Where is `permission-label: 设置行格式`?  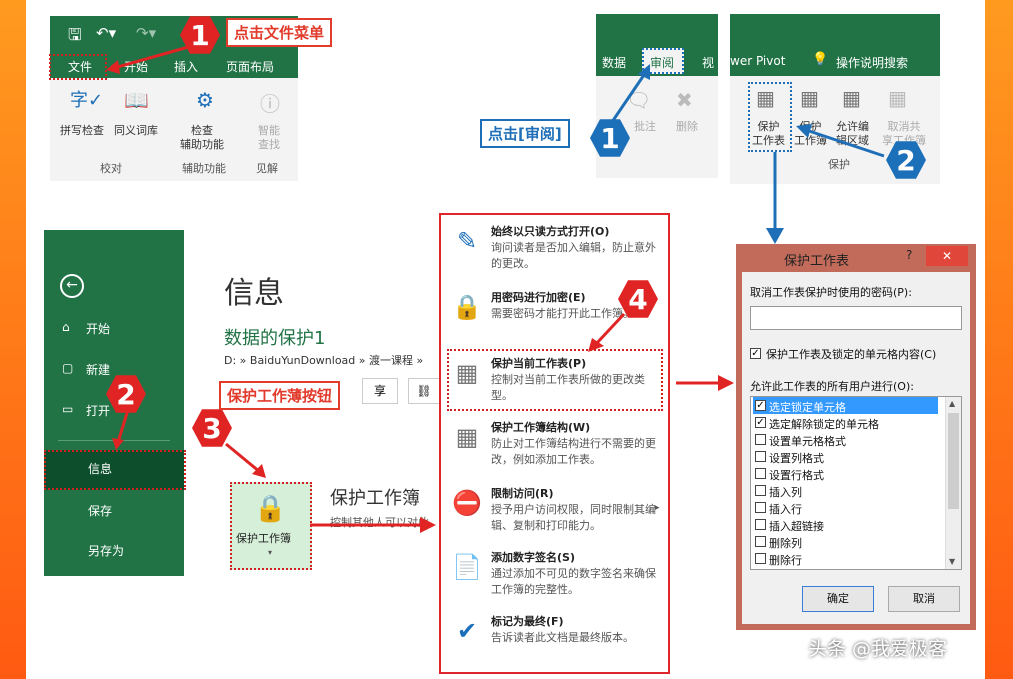
permission-label: 设置行格式 is located at coordinates (796, 475).